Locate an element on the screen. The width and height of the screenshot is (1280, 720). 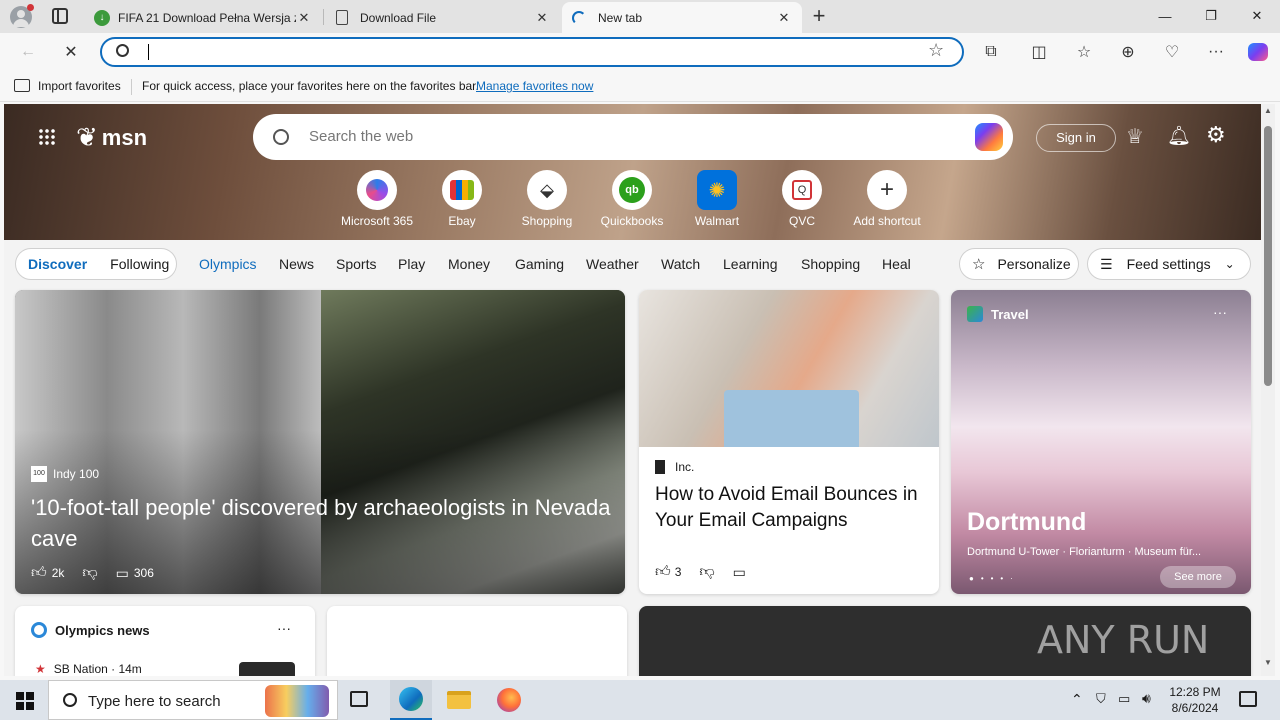
edge-taskbar-icon is located at coordinates (411, 700).